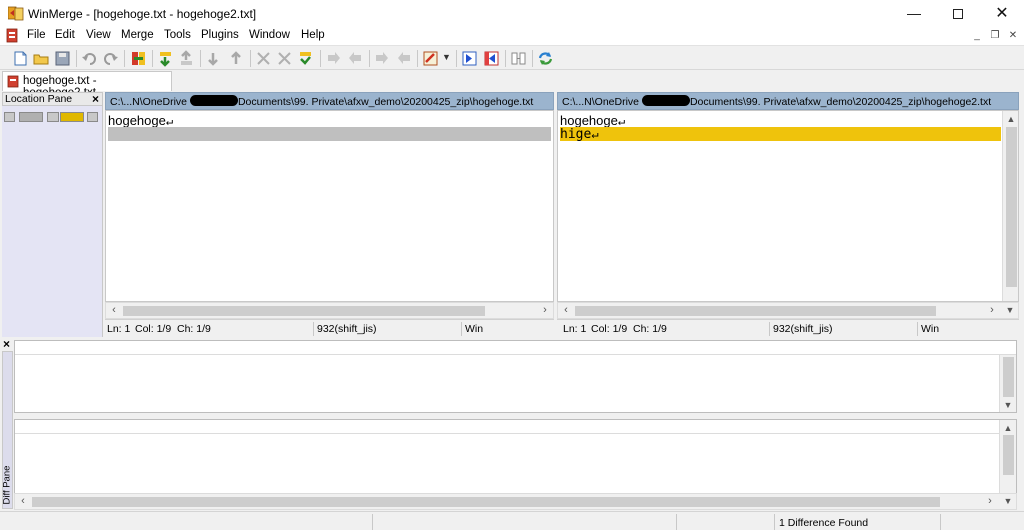 The width and height of the screenshot is (1024, 530). Describe the element at coordinates (824, 523) in the screenshot. I see `status-difference-count: 1 Difference Found` at that location.